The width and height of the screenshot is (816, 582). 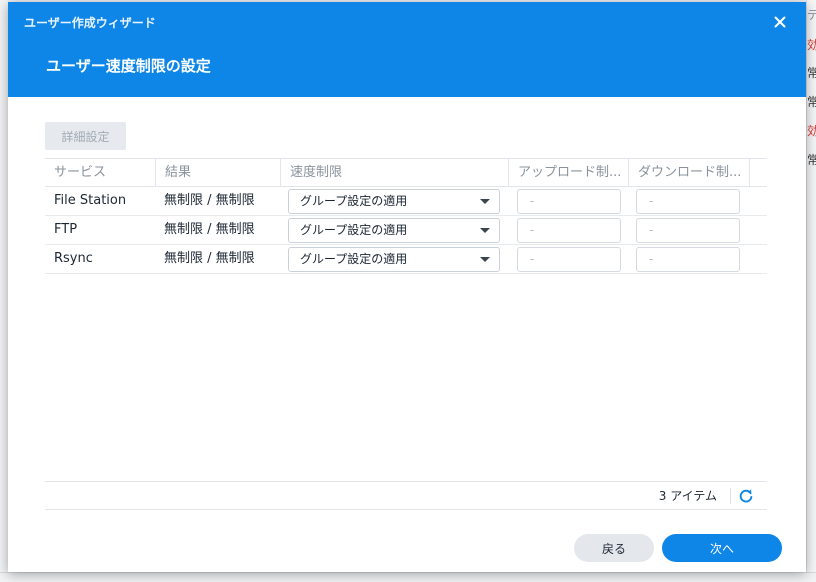 What do you see at coordinates (408, 577) in the screenshot?
I see `background-window-bottom` at bounding box center [408, 577].